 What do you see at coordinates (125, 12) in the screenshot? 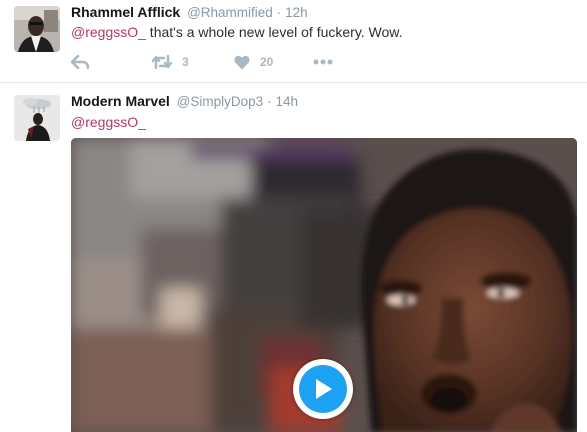
I see `author-name: Rhammel Afflick` at bounding box center [125, 12].